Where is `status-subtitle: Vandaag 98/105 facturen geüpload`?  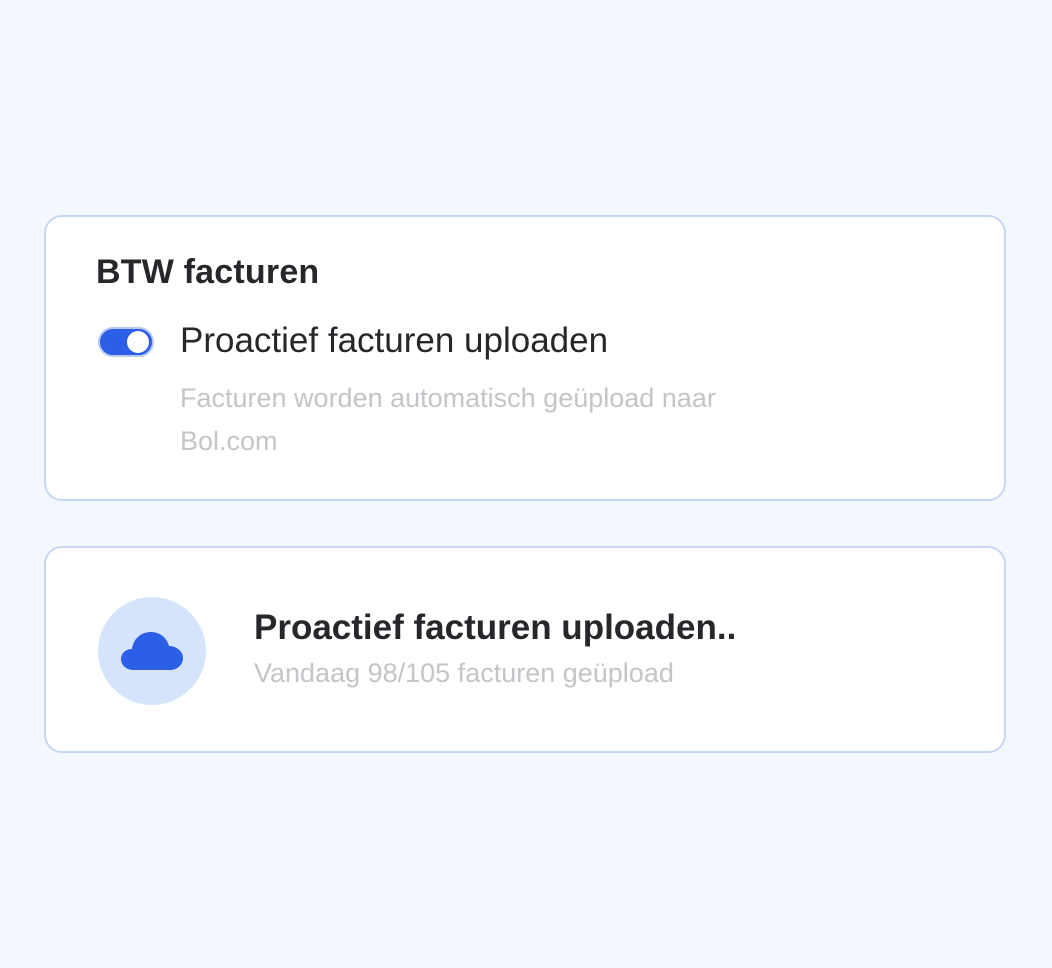 status-subtitle: Vandaag 98/105 facturen geüpload is located at coordinates (464, 673).